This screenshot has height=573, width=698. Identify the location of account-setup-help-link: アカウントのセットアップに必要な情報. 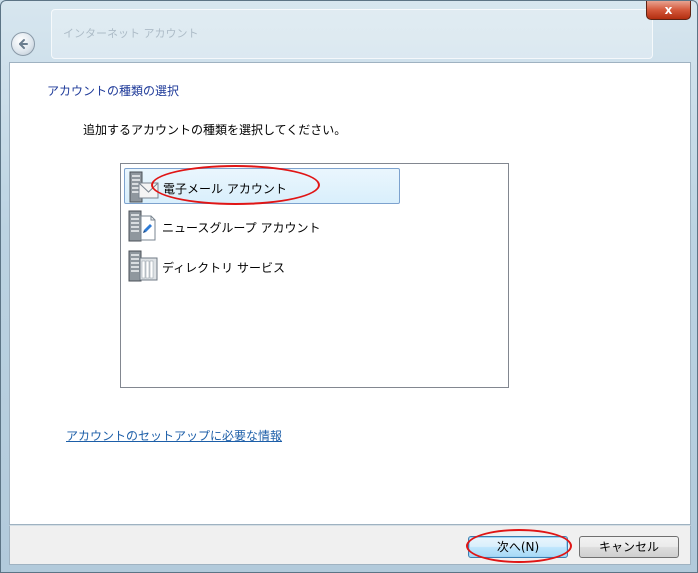
(174, 435).